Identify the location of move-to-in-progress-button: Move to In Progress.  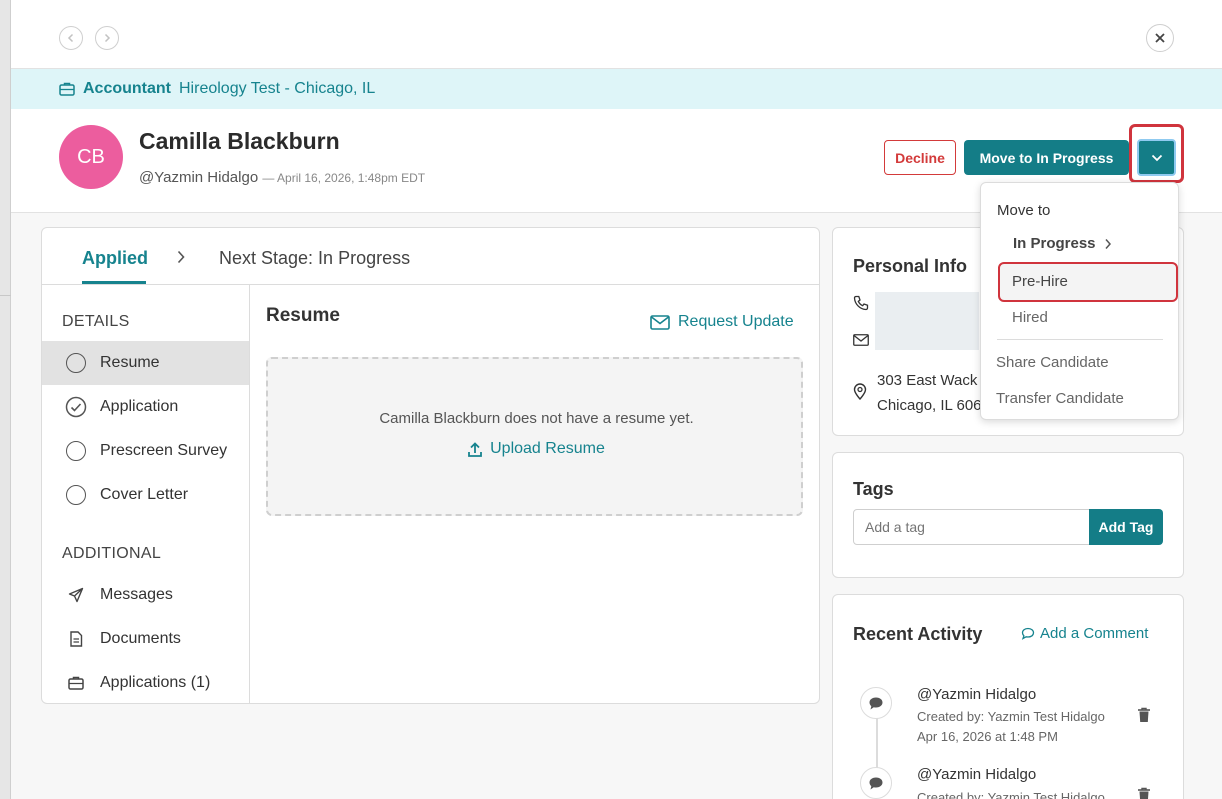
(1046, 157).